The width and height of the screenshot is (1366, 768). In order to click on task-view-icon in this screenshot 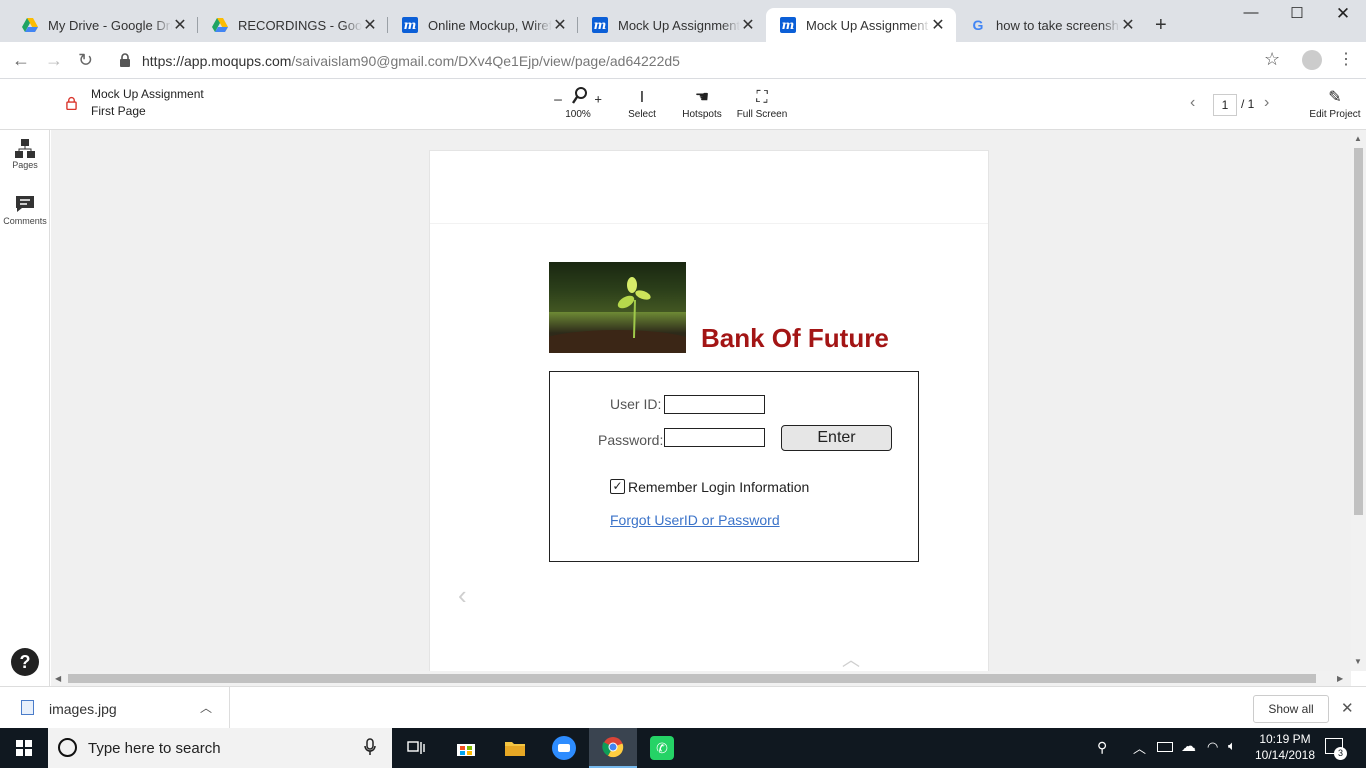, I will do `click(416, 748)`.